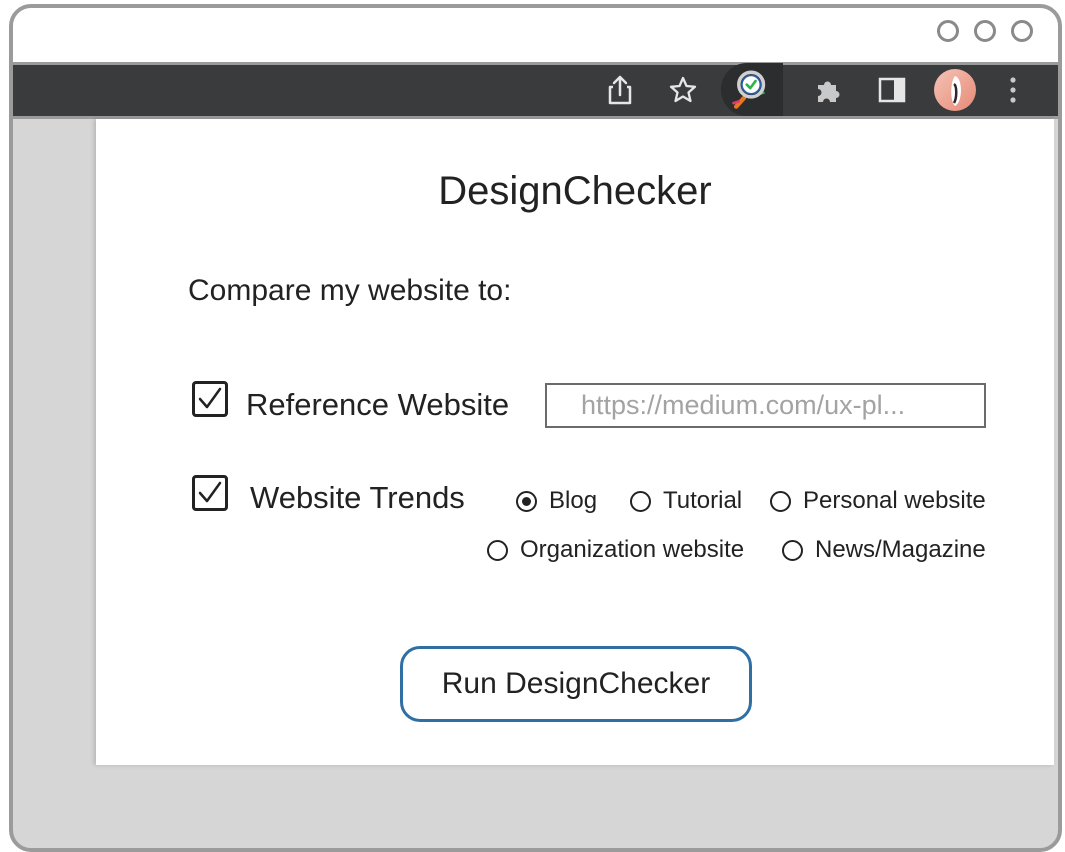 The height and width of the screenshot is (852, 1065). I want to click on radio-news-magazine: News/Magazine, so click(884, 550).